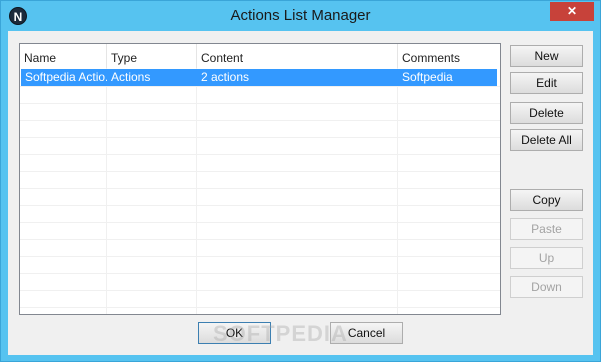  I want to click on copy-button: Copy, so click(546, 200).